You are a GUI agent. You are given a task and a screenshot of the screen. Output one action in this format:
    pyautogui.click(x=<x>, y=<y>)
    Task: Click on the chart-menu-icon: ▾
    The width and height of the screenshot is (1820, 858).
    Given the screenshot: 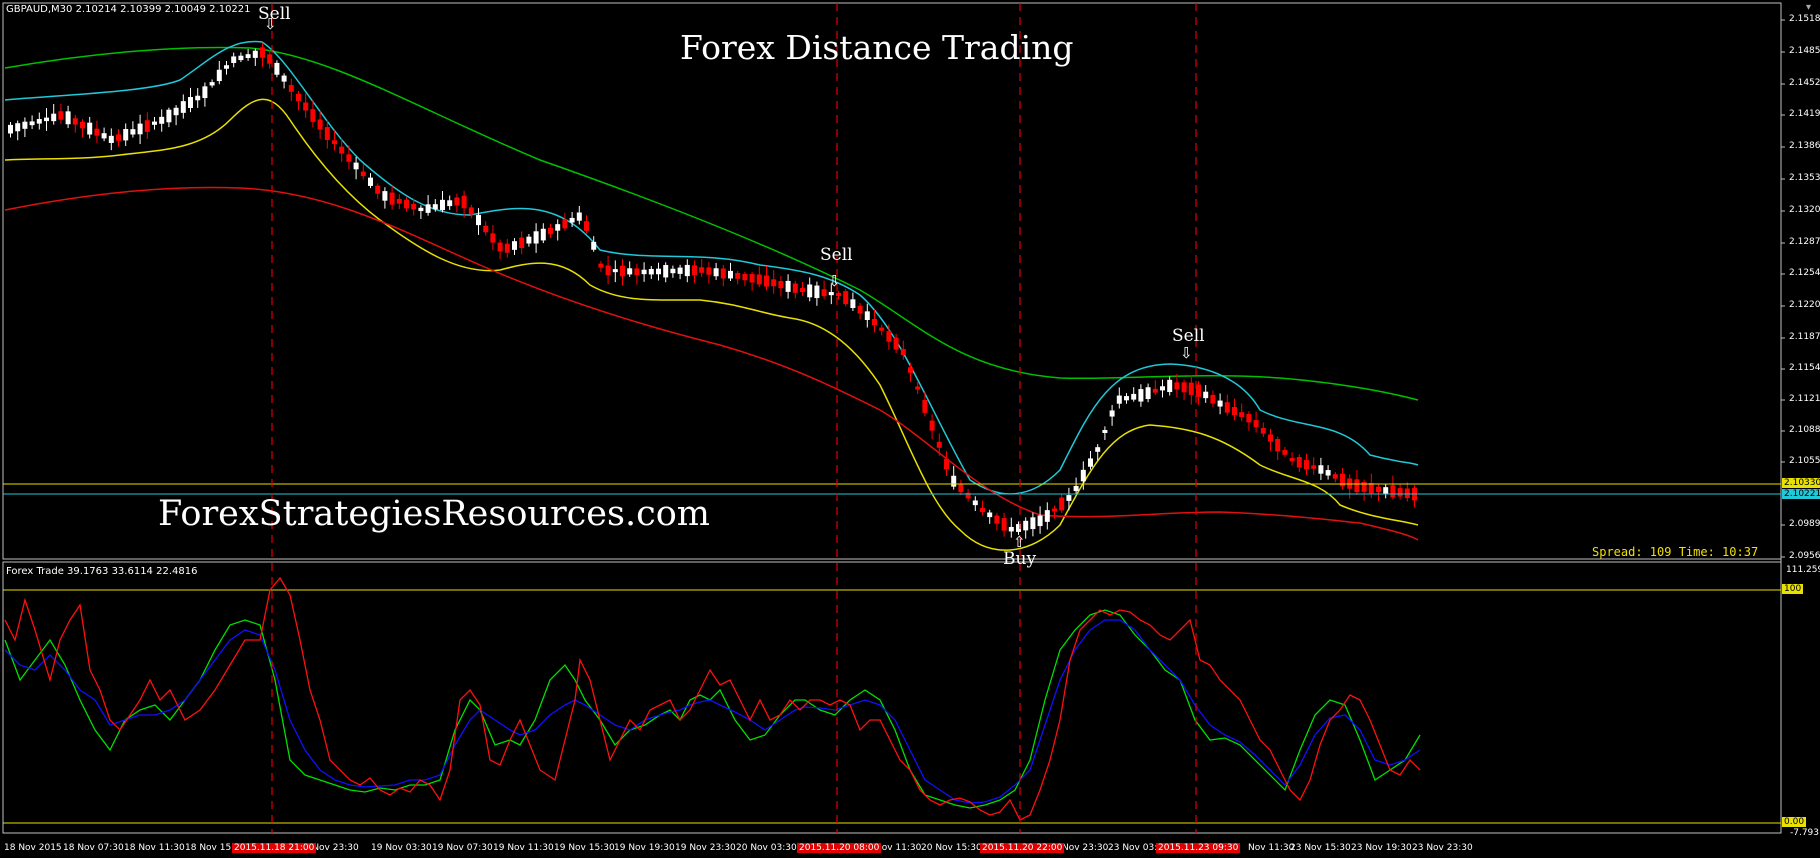 What is the action you would take?
    pyautogui.click(x=1808, y=7)
    